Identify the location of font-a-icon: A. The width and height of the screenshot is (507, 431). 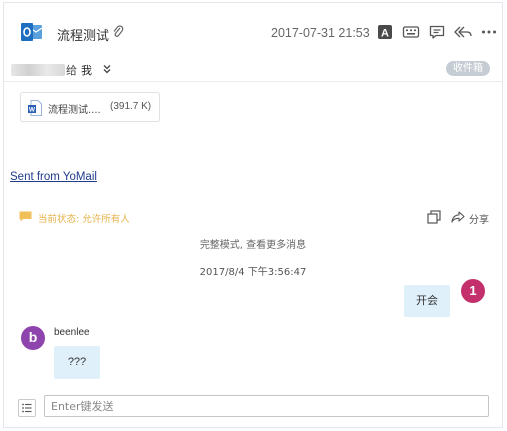
(385, 32).